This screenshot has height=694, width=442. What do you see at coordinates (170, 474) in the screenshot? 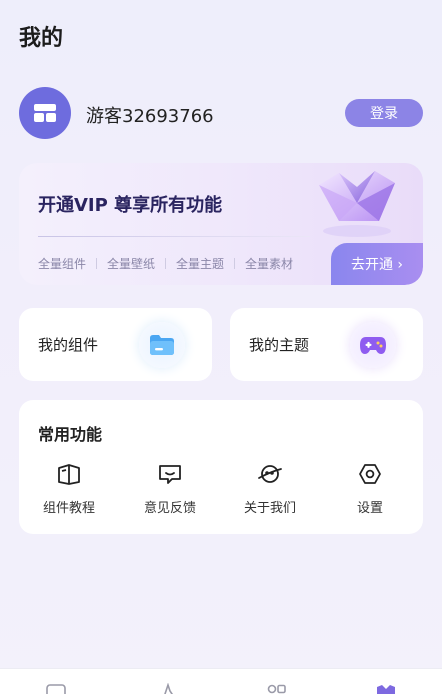
I see `feedback-icon` at bounding box center [170, 474].